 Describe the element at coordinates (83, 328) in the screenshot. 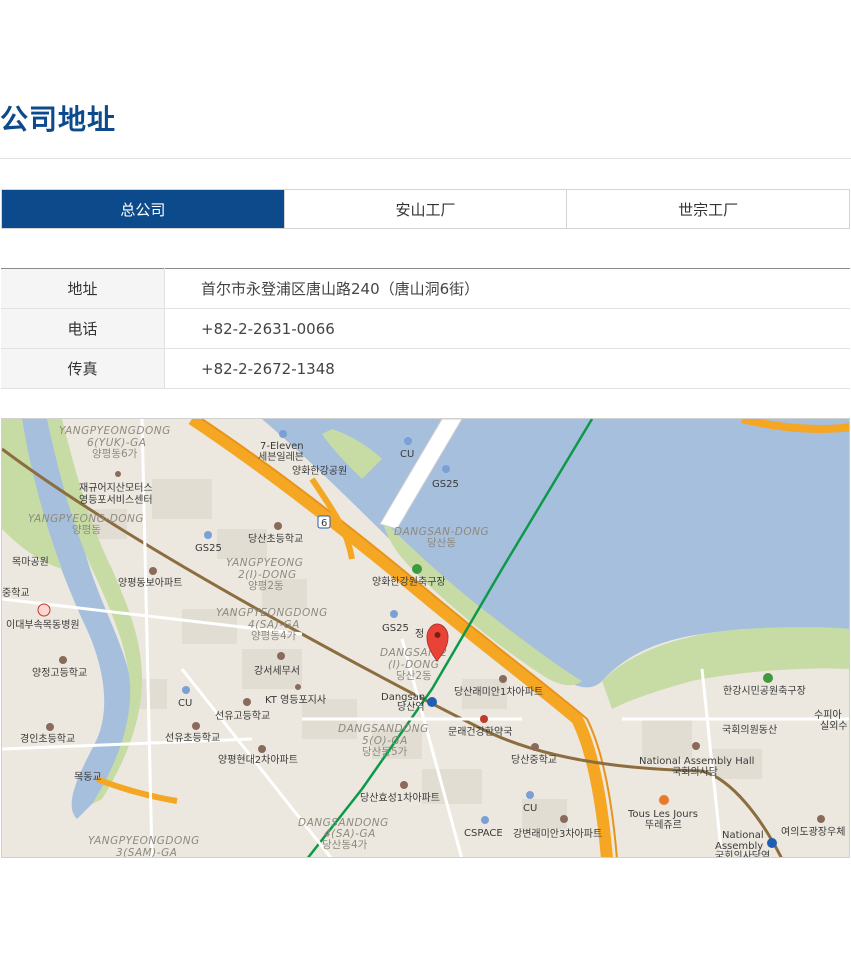

I see `phone-label: 电话` at that location.